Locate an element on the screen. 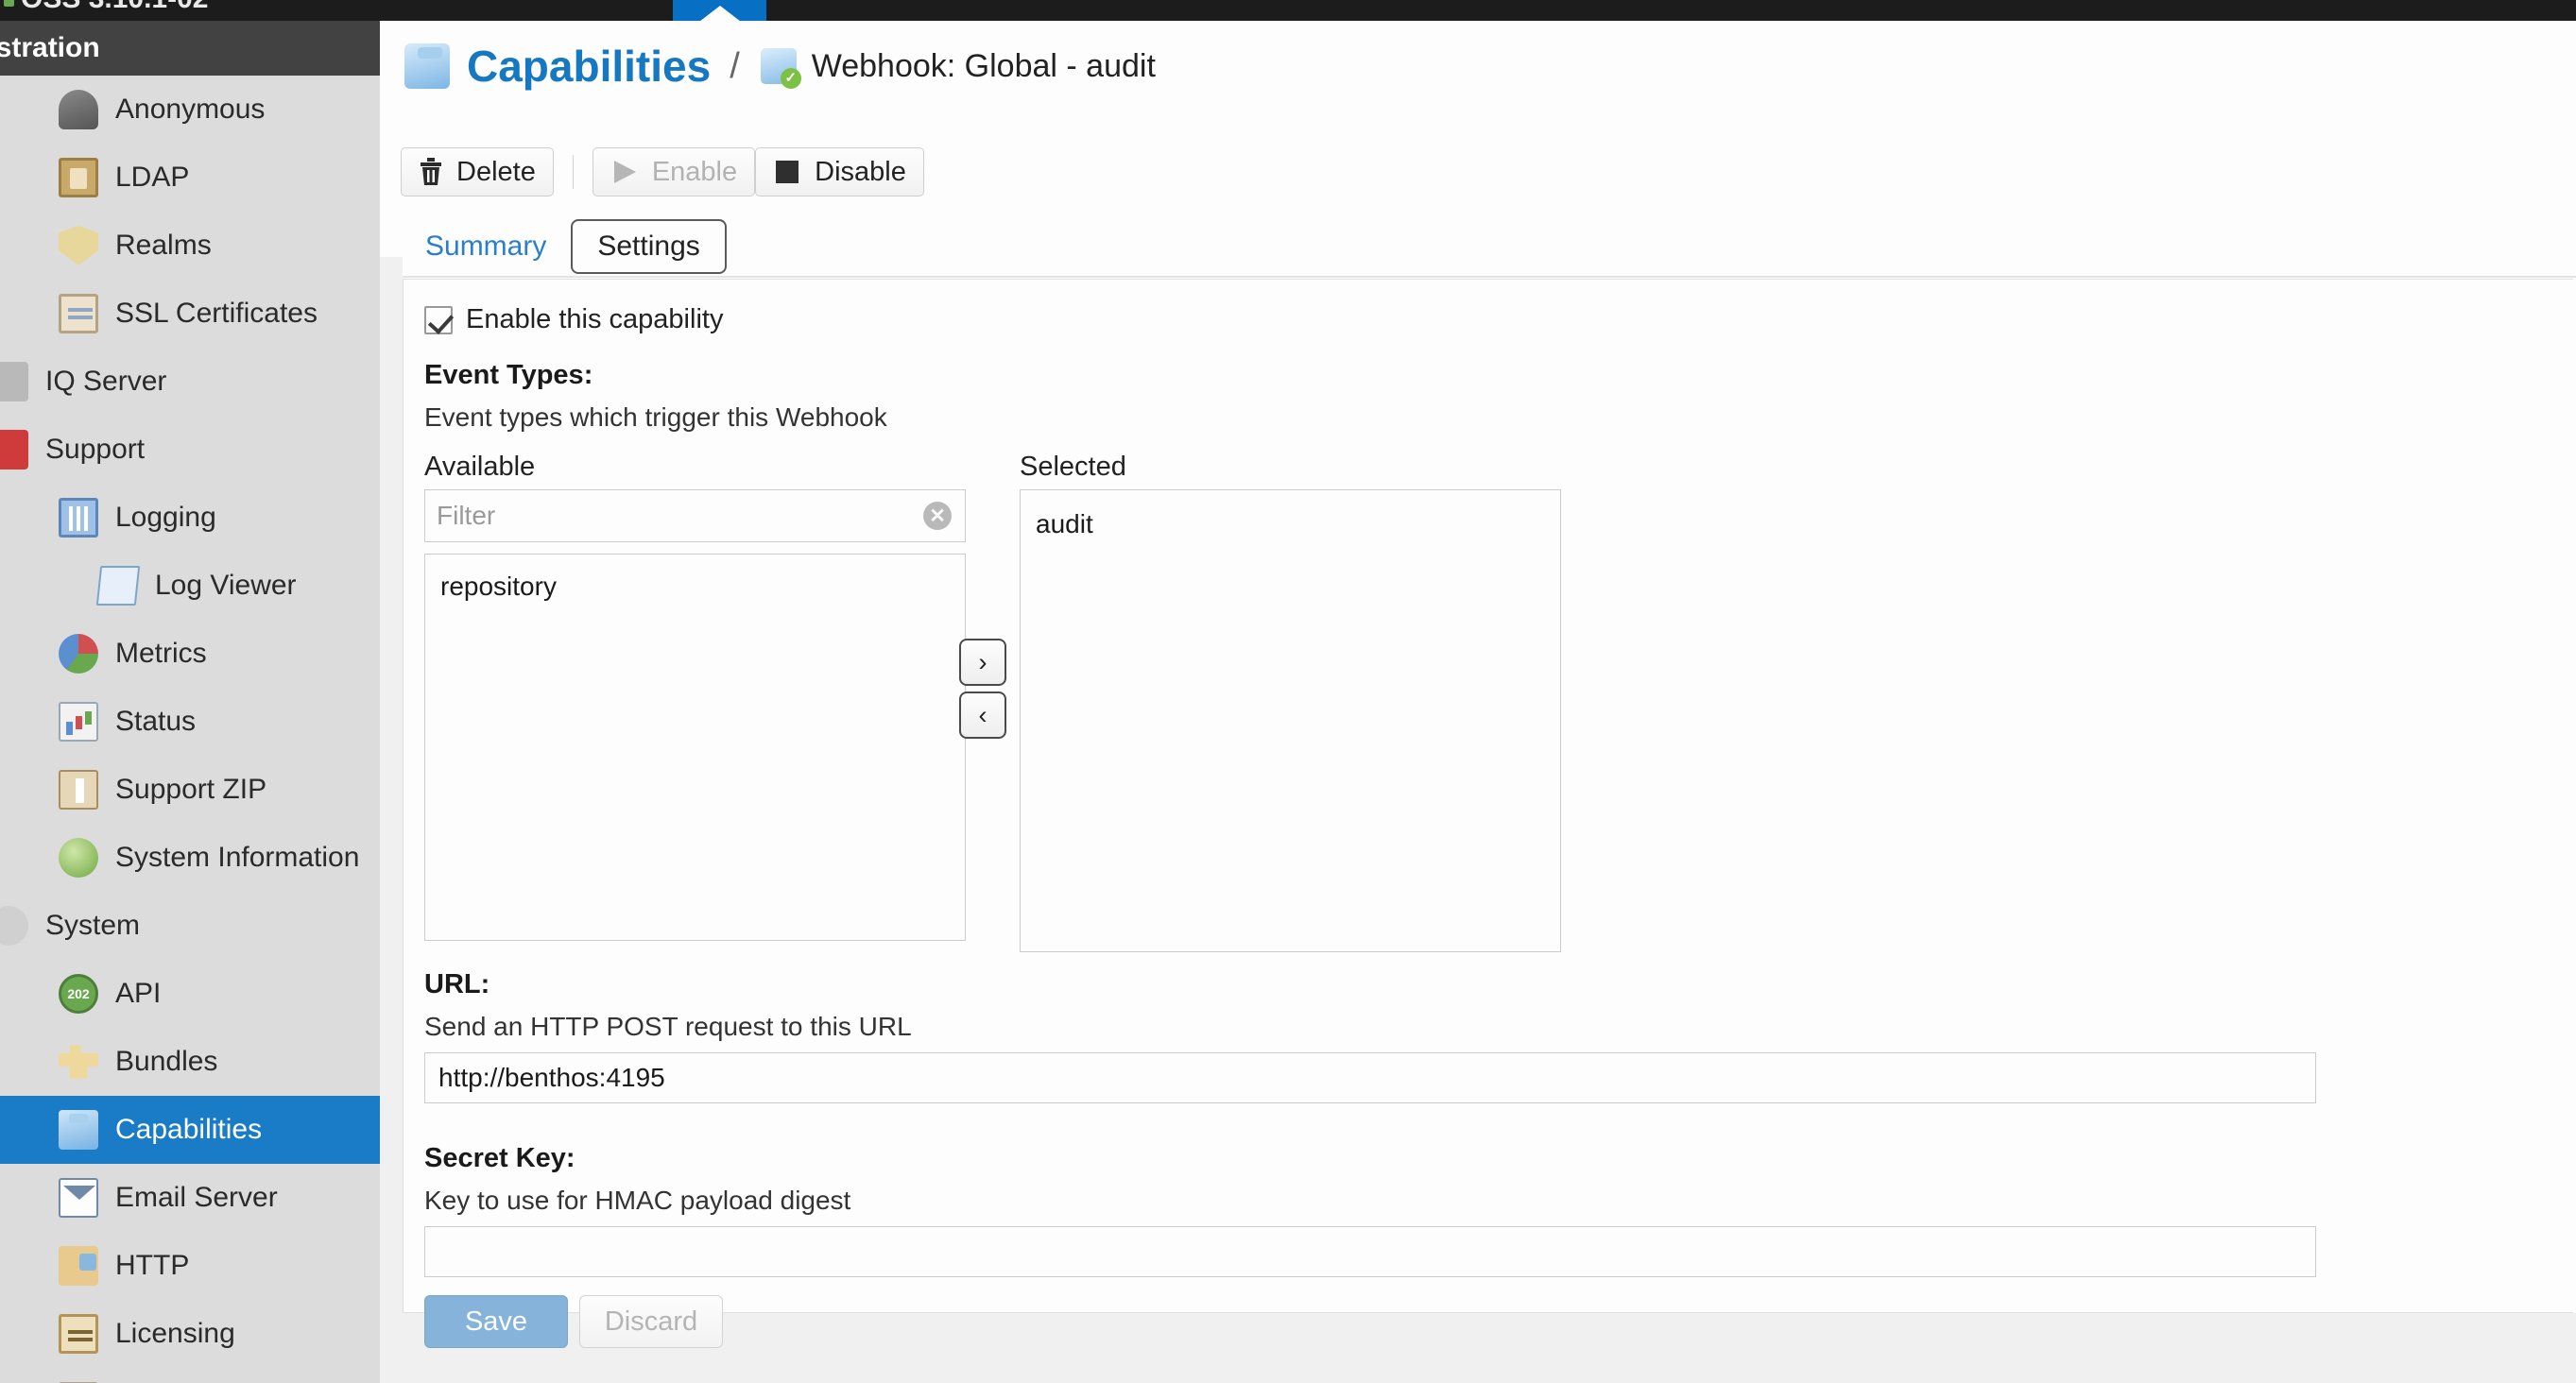 Image resolution: width=2576 pixels, height=1383 pixels. discard-button-label: Discard is located at coordinates (651, 1322).